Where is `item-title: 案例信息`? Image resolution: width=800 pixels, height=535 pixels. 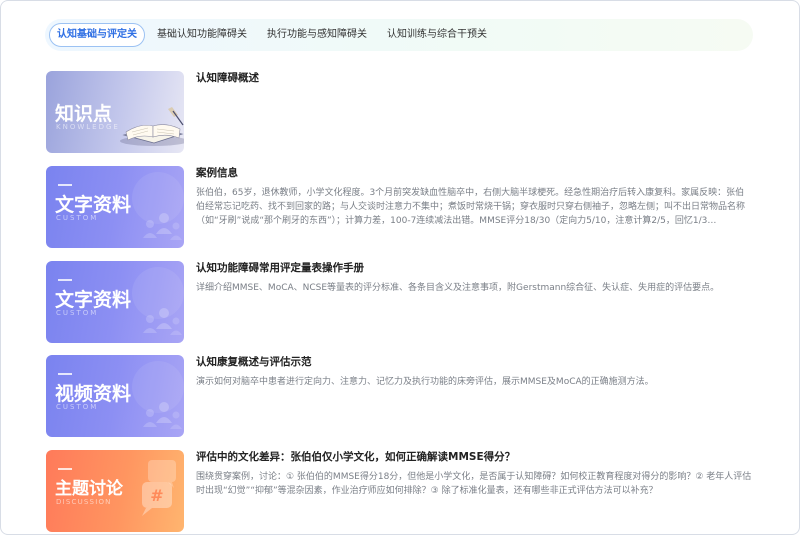 item-title: 案例信息 is located at coordinates (474, 173).